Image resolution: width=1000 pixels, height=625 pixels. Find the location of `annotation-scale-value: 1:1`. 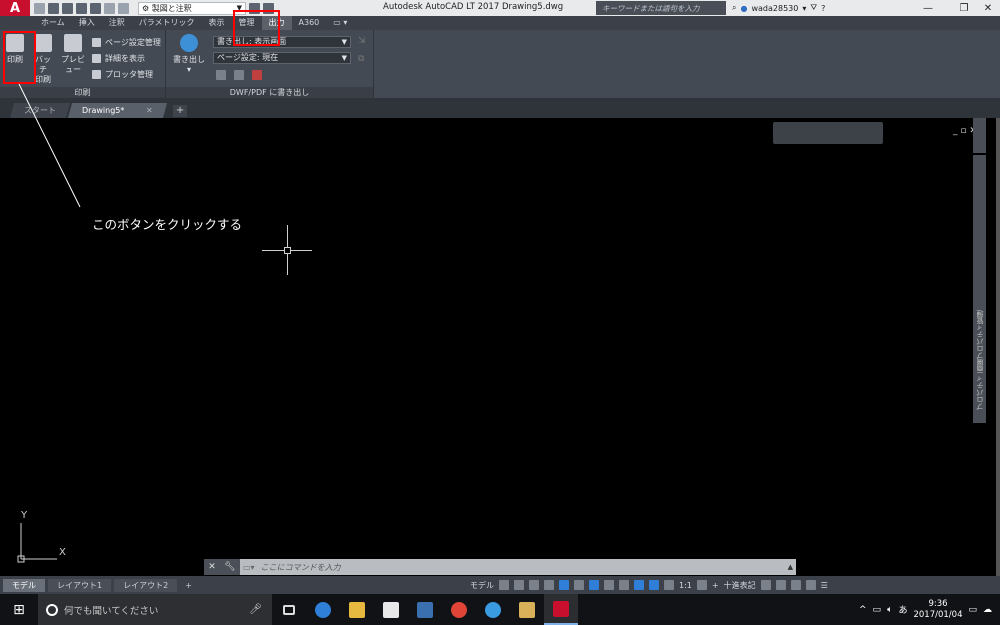

annotation-scale-value: 1:1 is located at coordinates (685, 585).